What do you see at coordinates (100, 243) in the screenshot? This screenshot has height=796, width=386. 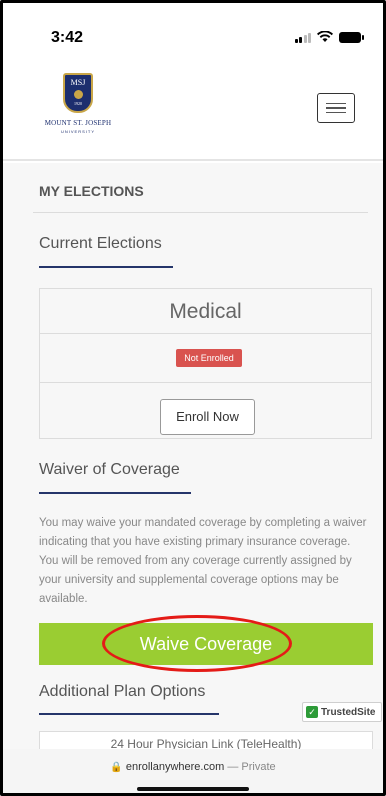 I see `current-elections-heading: Current Elections` at bounding box center [100, 243].